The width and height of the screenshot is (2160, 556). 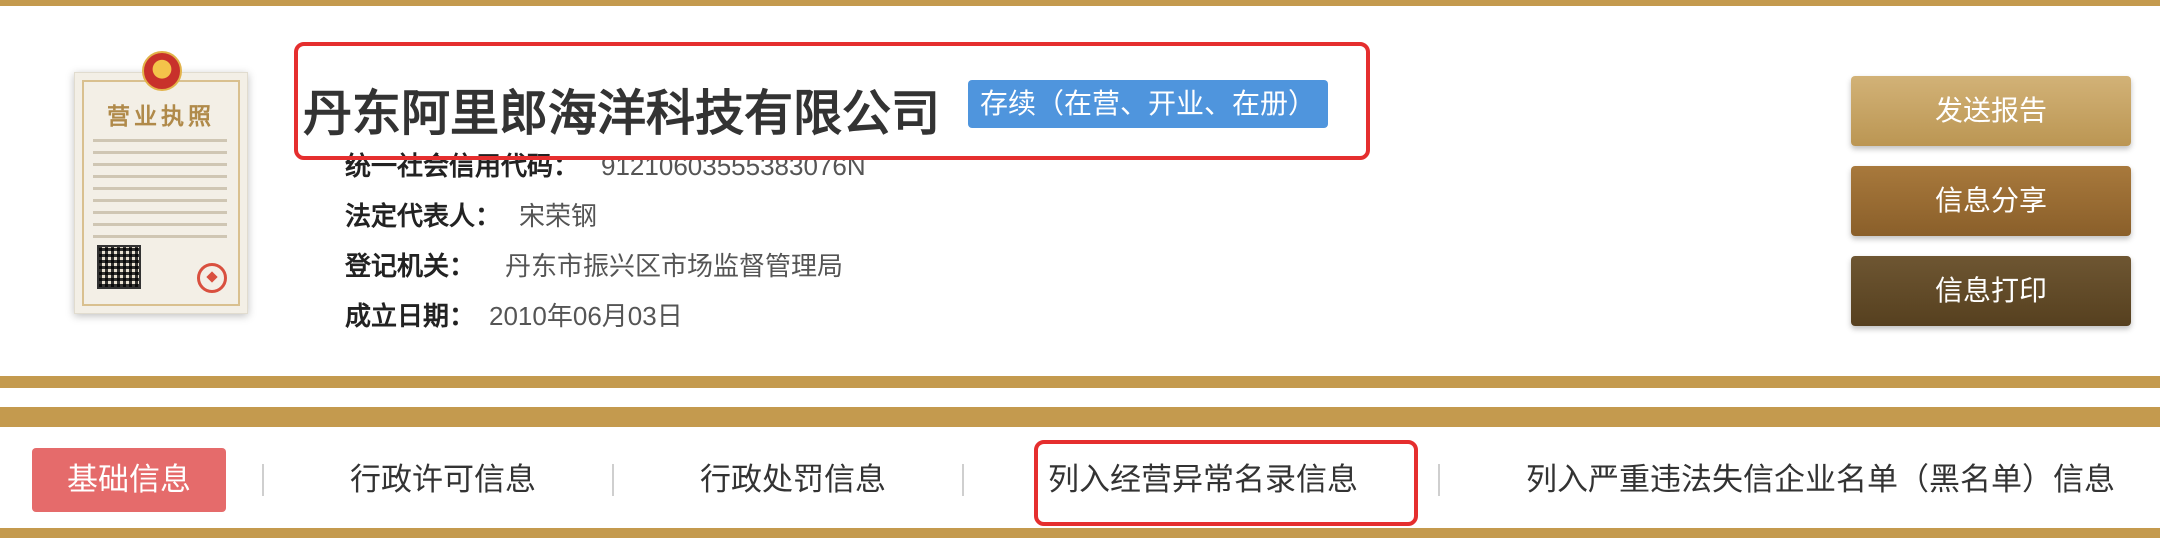 I want to click on legal-rep-row: 法定代表人： 宋荣钢, so click(x=471, y=214).